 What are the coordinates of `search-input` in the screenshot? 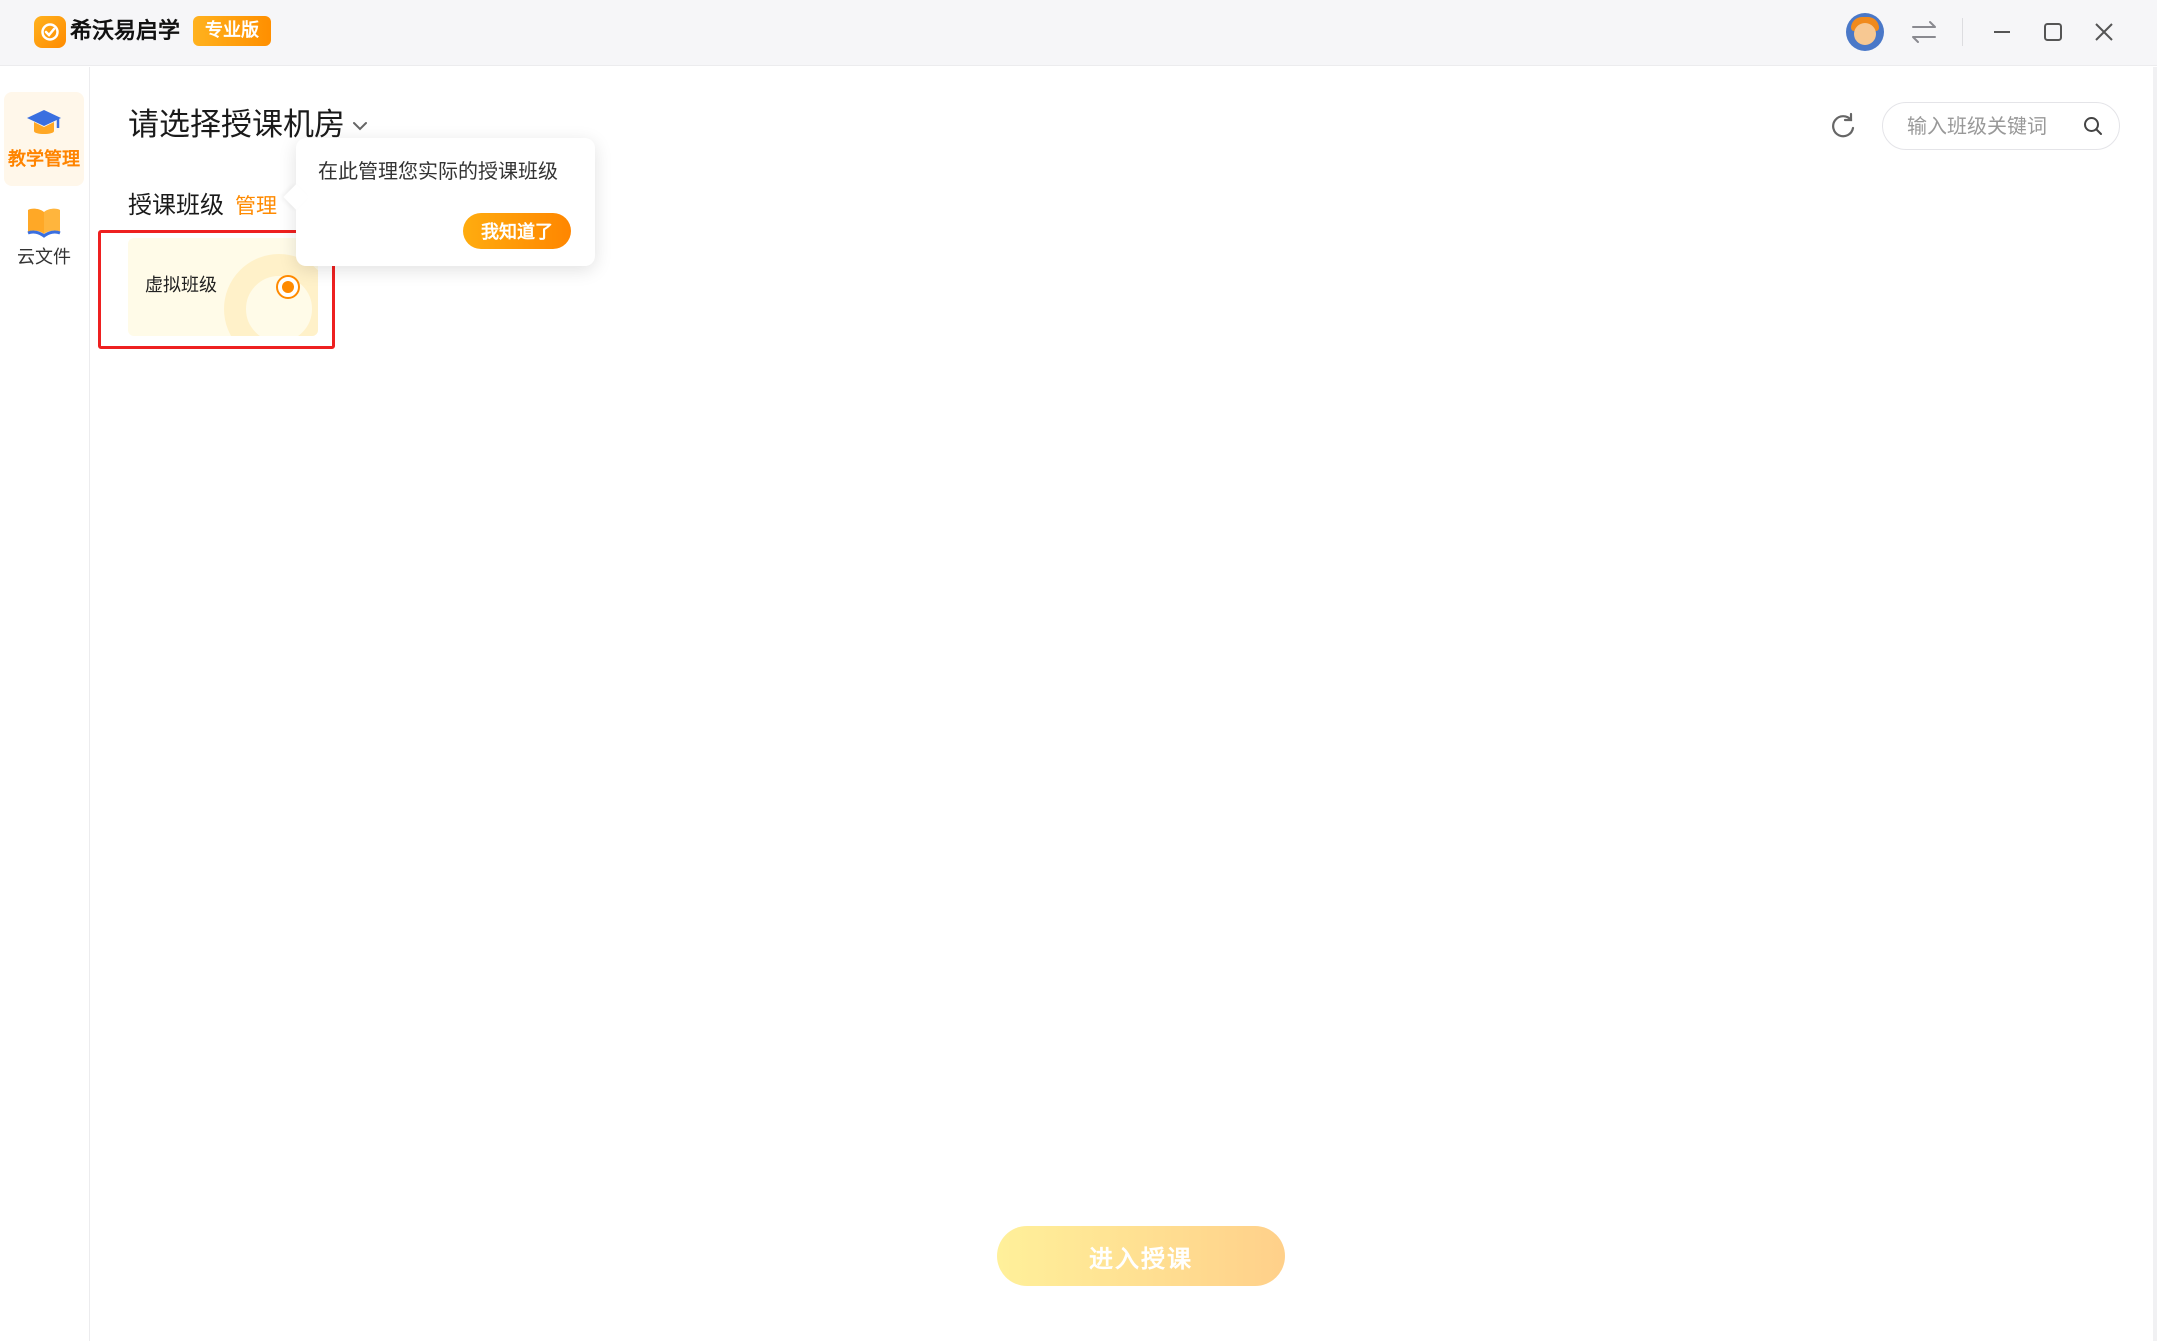 It's located at (1992, 126).